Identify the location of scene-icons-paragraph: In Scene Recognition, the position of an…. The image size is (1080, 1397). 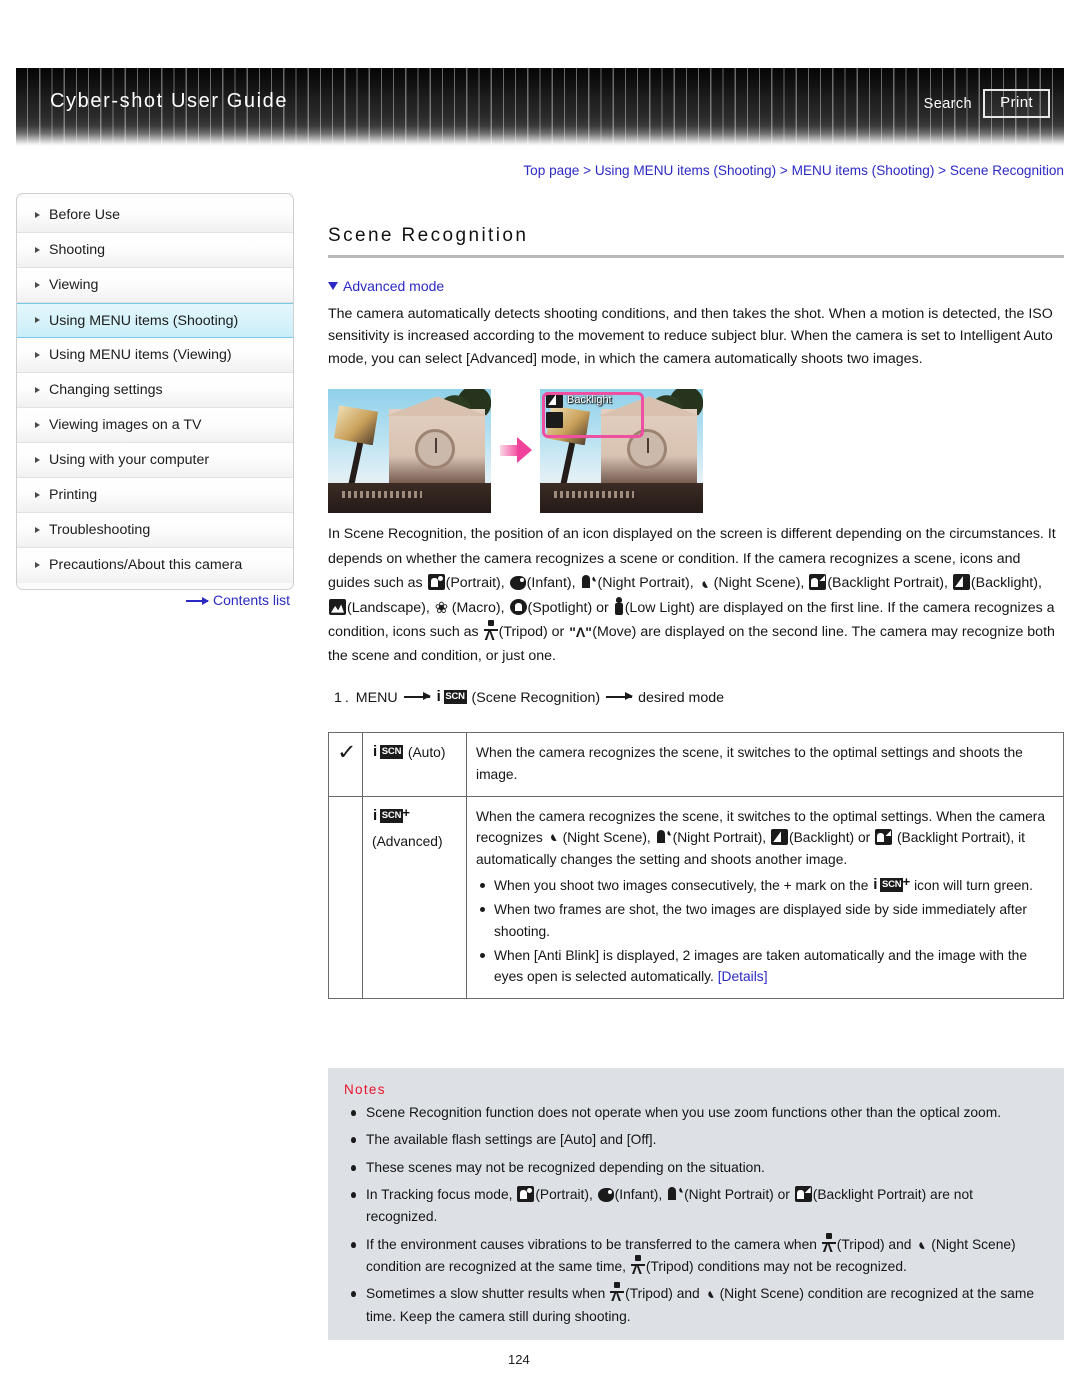
(696, 595).